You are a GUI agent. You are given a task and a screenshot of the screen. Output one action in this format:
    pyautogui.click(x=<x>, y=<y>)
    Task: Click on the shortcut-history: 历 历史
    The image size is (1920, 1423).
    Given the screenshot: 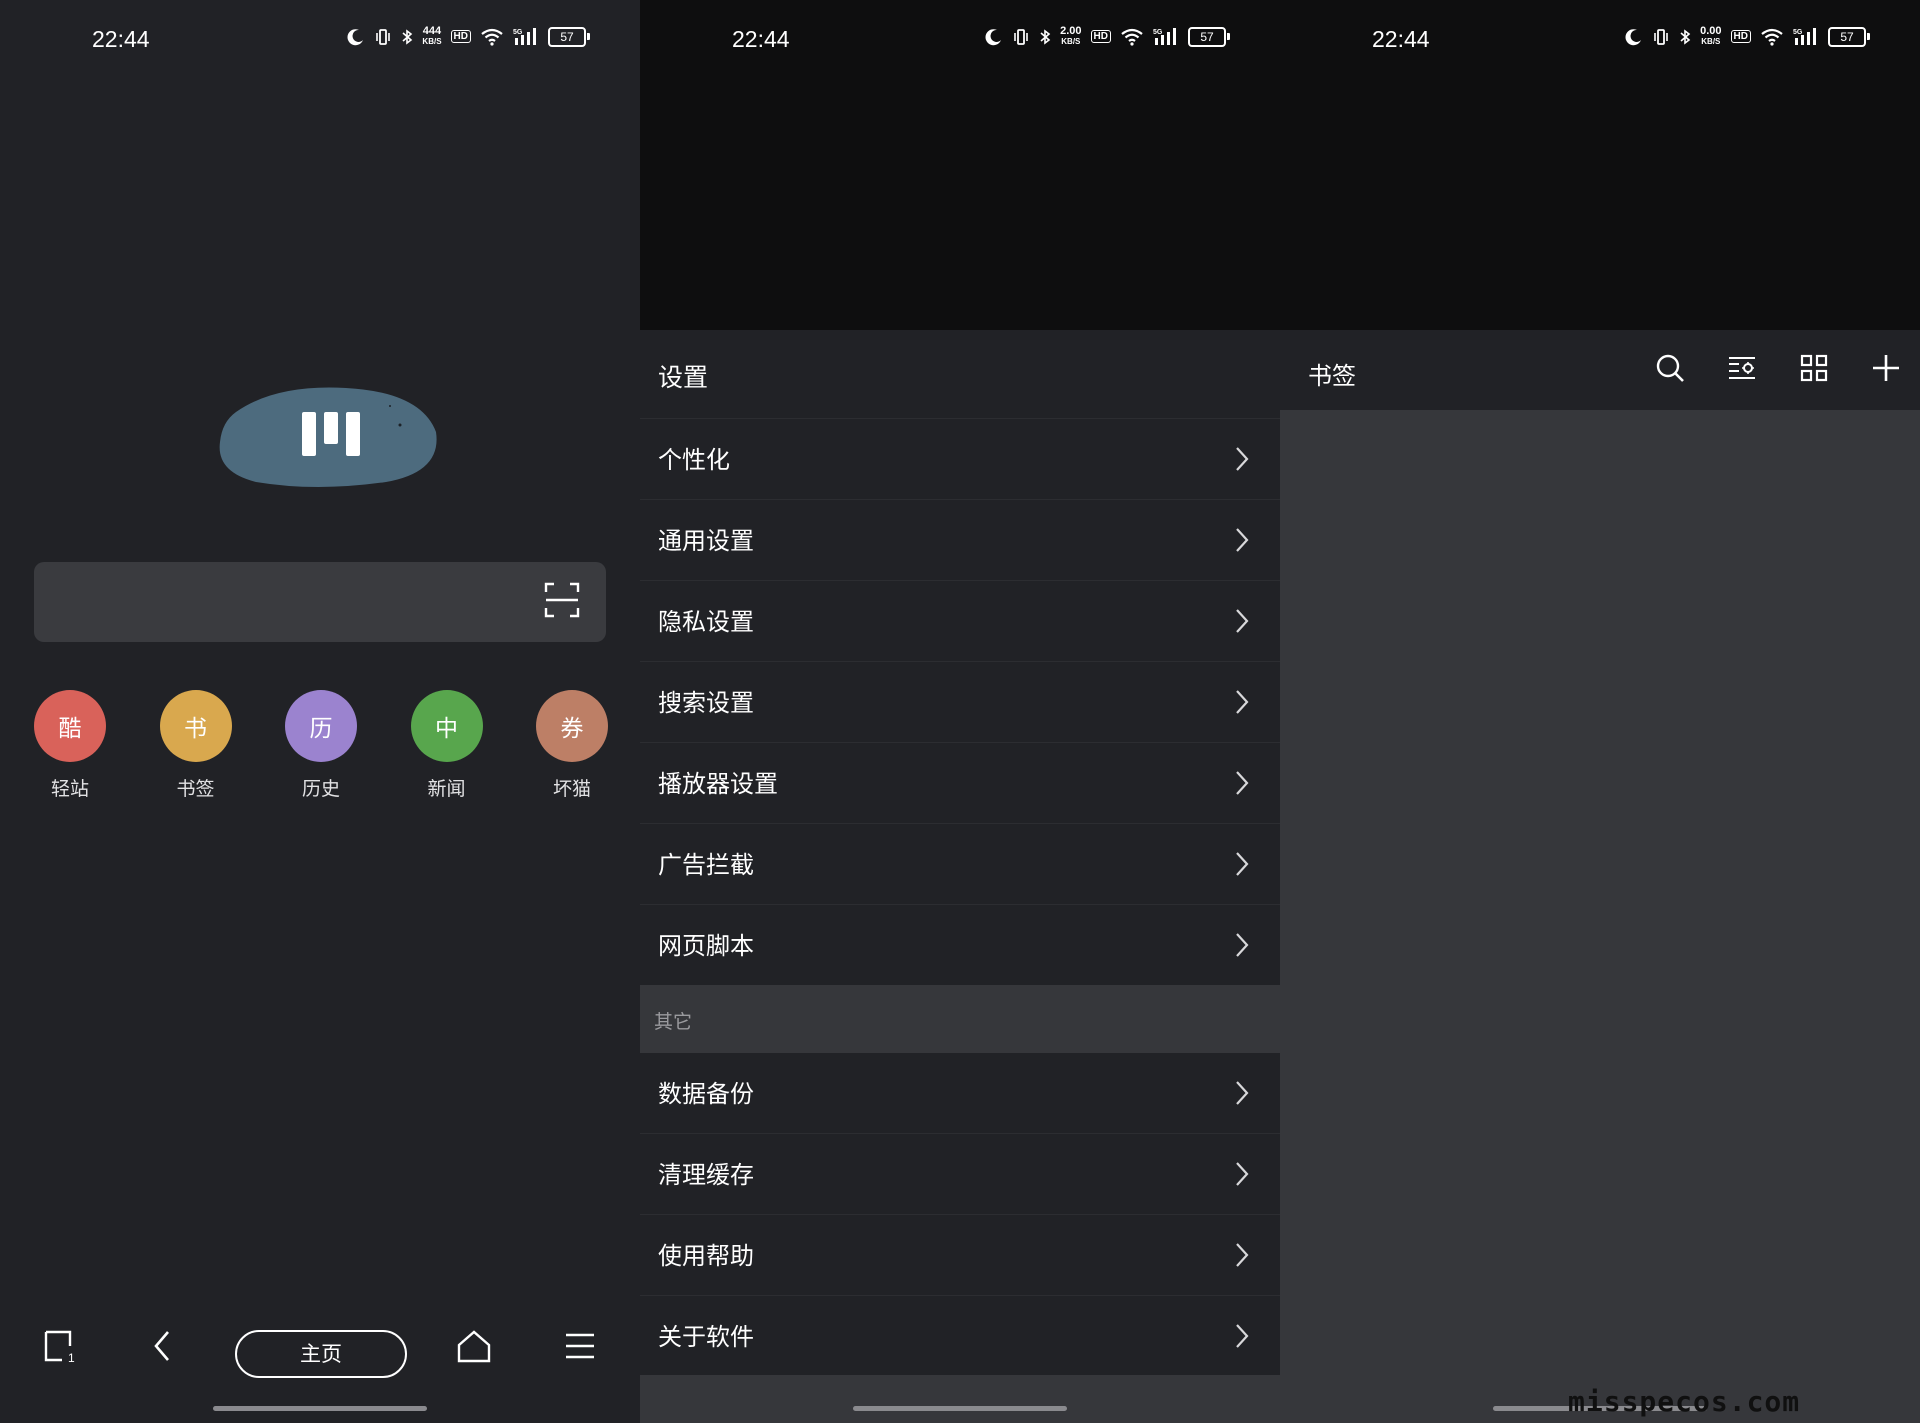 What is the action you would take?
    pyautogui.click(x=321, y=745)
    